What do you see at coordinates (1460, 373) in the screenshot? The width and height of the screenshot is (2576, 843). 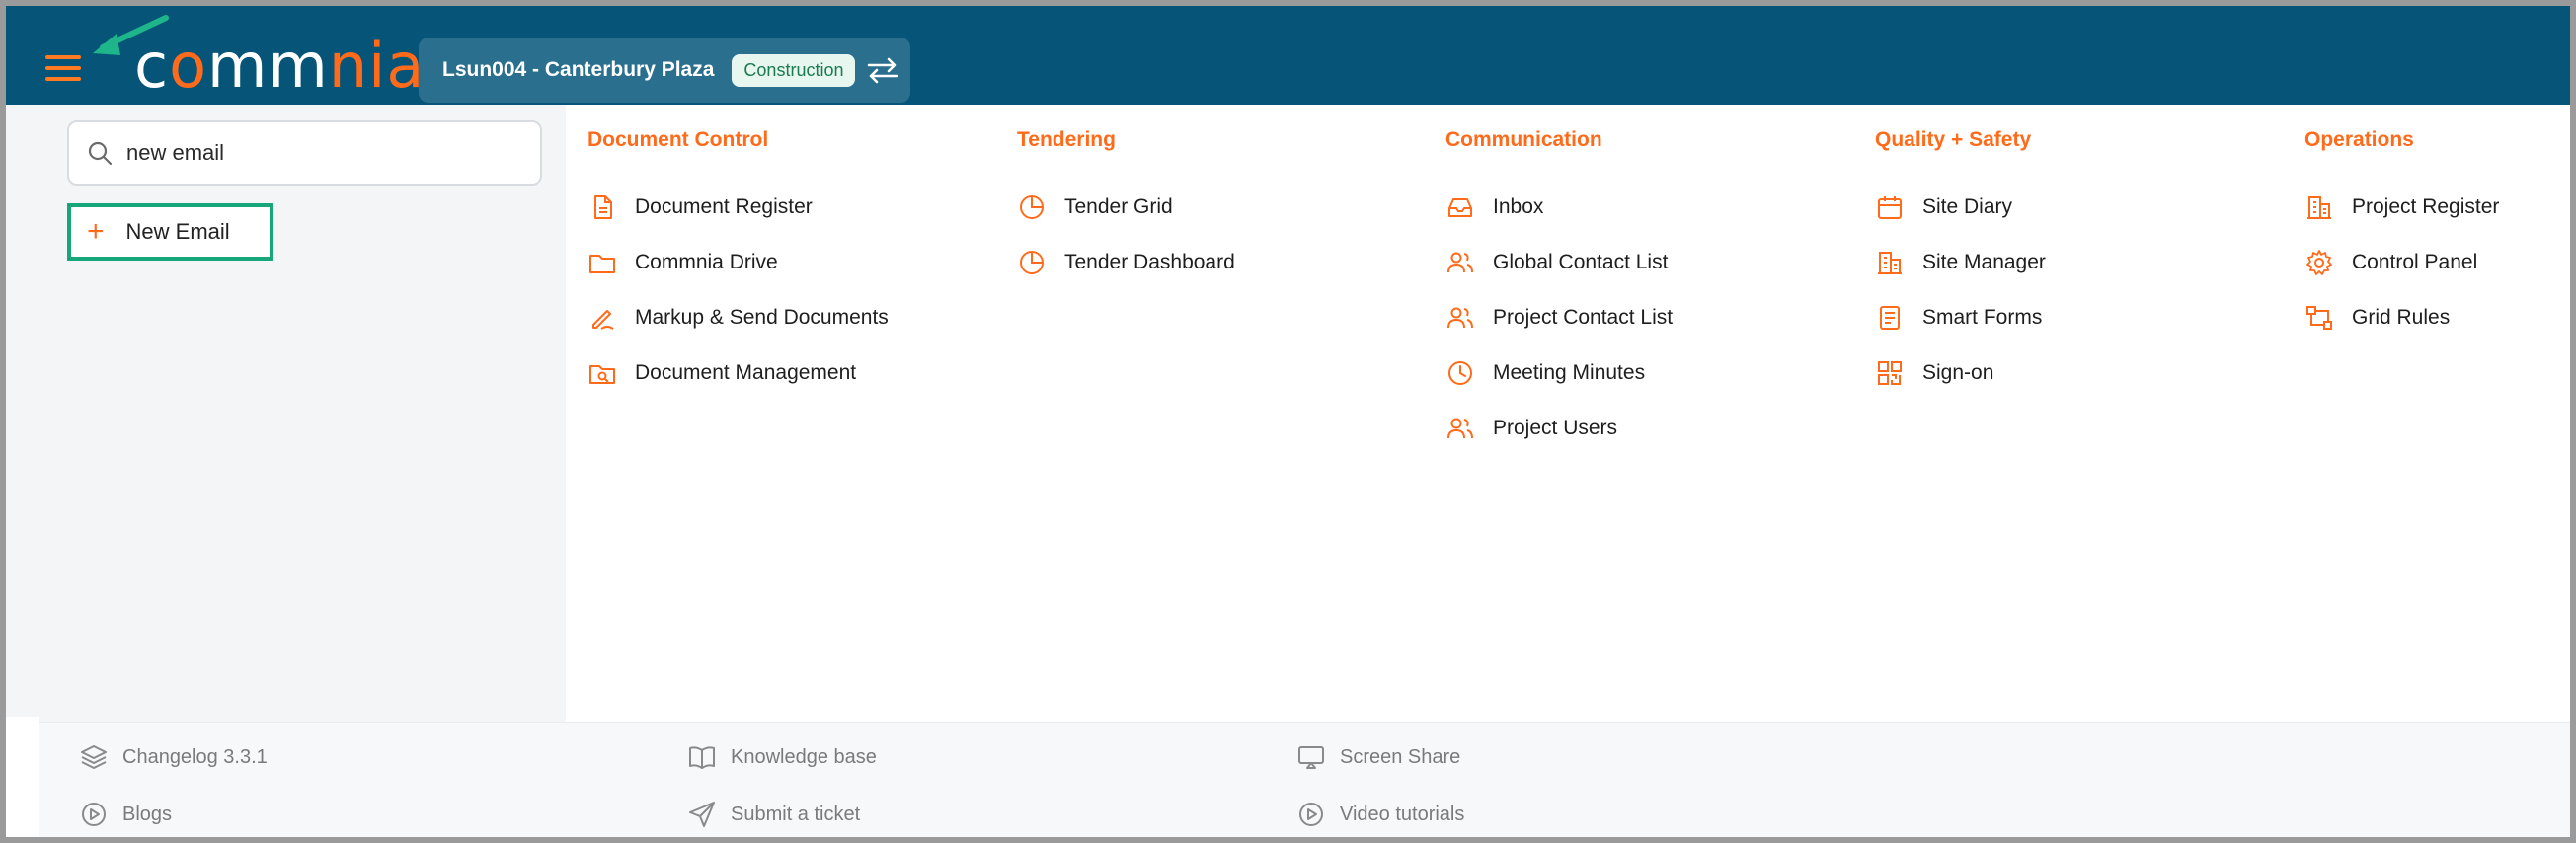 I see `clock-icon` at bounding box center [1460, 373].